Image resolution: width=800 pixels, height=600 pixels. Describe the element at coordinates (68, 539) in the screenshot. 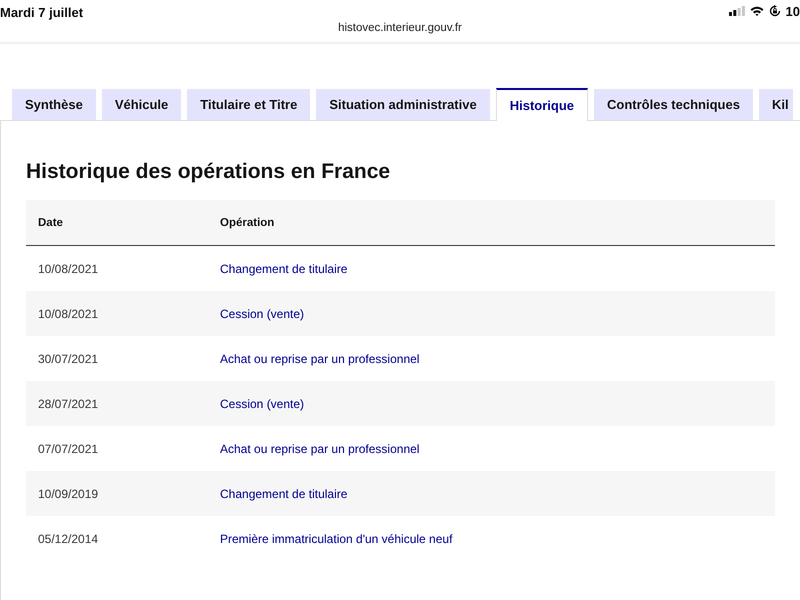

I see `date-cell-text: 05/12/2014` at that location.